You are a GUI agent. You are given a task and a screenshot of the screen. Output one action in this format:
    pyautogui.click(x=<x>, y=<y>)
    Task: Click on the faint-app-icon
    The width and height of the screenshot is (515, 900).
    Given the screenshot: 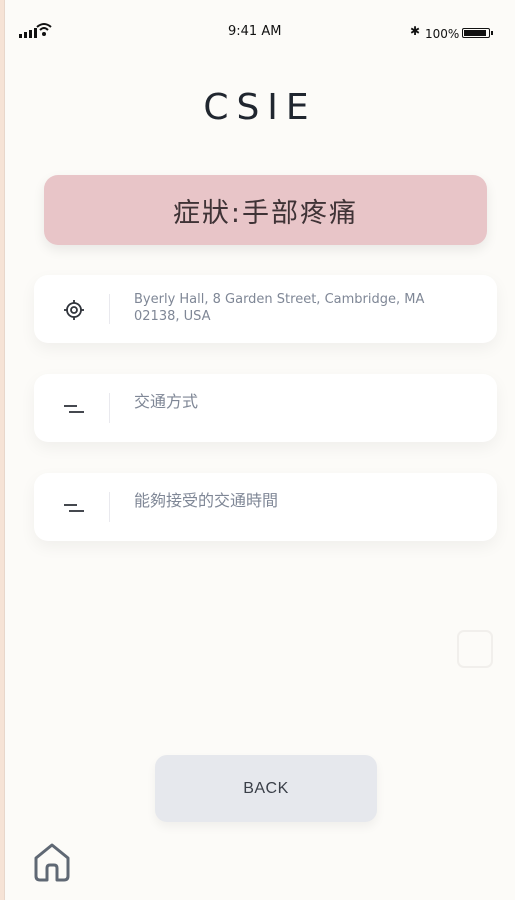 What is the action you would take?
    pyautogui.click(x=475, y=649)
    